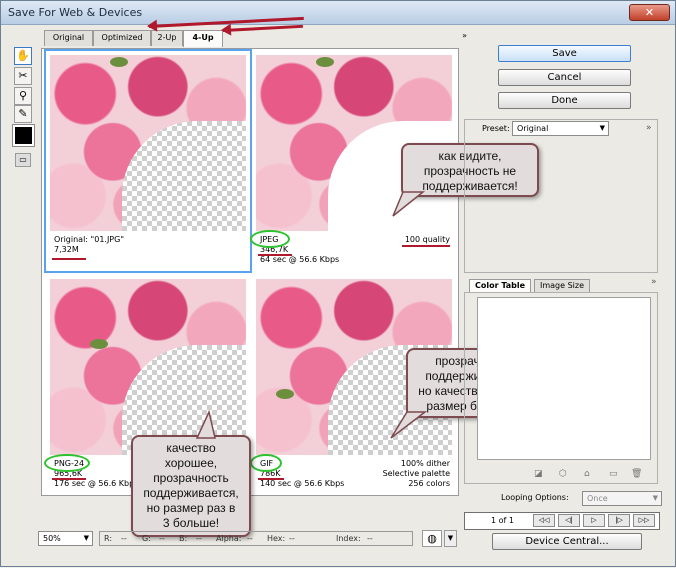  I want to click on panel-menu-icon: », so click(649, 128).